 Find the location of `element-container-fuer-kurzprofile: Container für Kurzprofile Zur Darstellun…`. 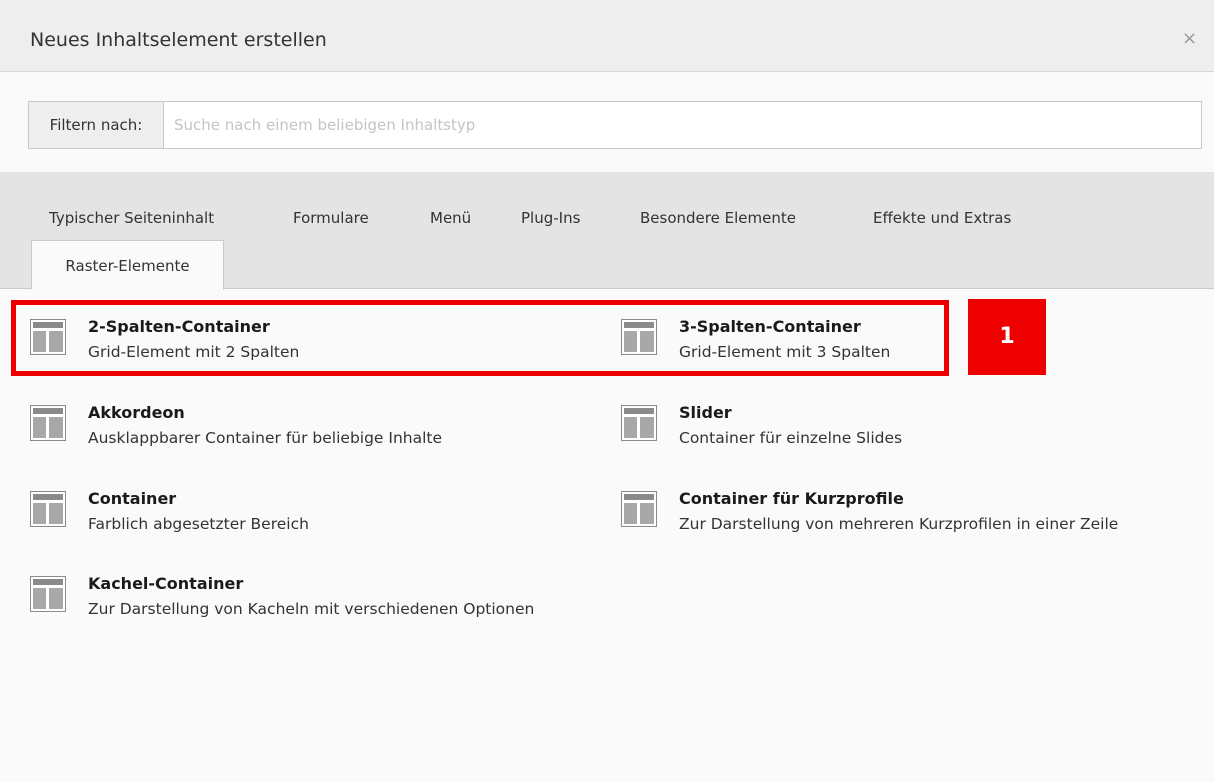

element-container-fuer-kurzprofile: Container für Kurzprofile Zur Darstellun… is located at coordinates (916, 518).